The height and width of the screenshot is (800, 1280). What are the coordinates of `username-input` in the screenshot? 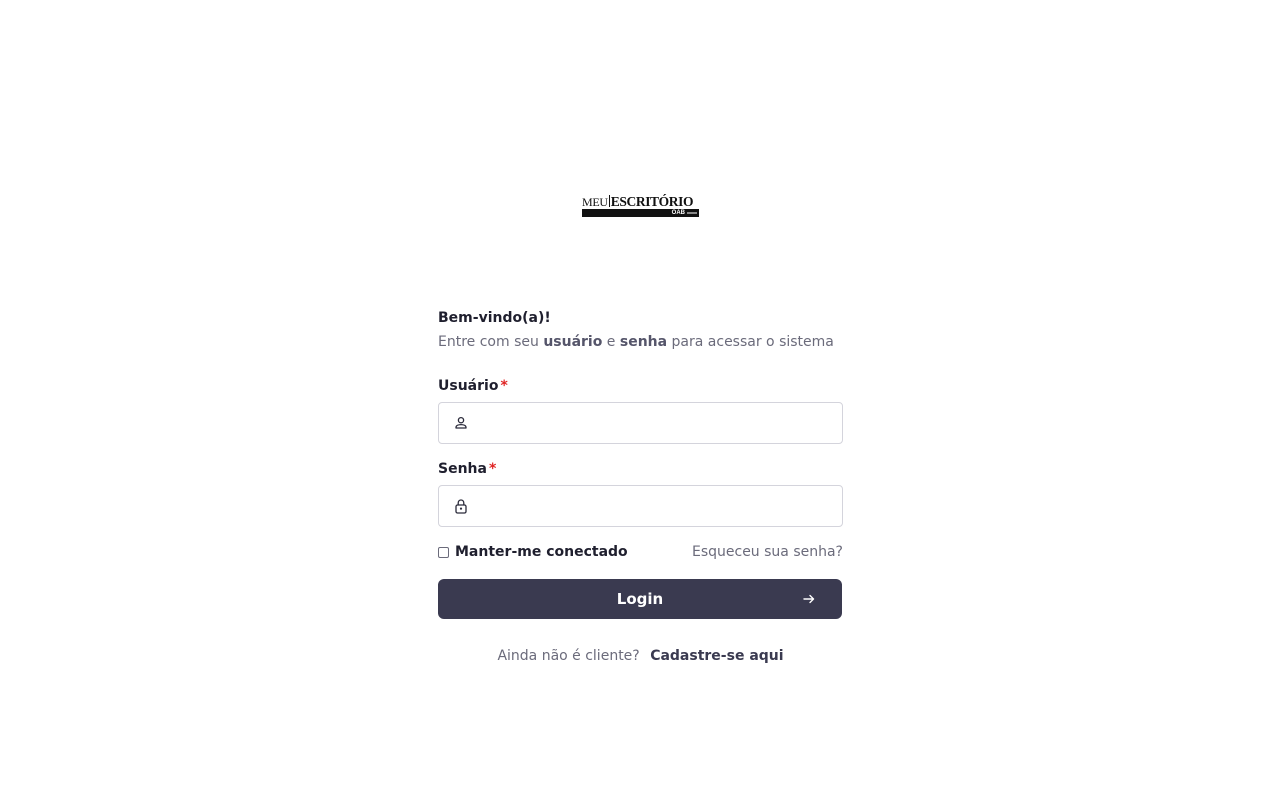 It's located at (656, 423).